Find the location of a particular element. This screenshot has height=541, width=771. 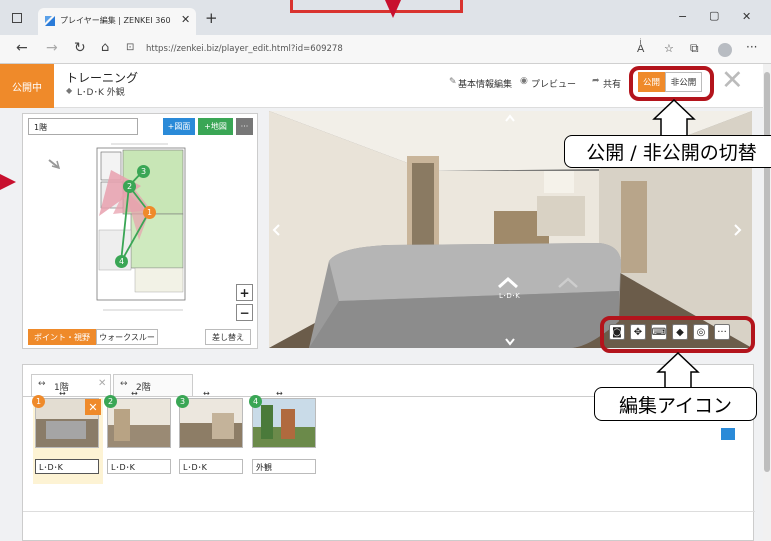

forward-icon: → is located at coordinates (52, 48).